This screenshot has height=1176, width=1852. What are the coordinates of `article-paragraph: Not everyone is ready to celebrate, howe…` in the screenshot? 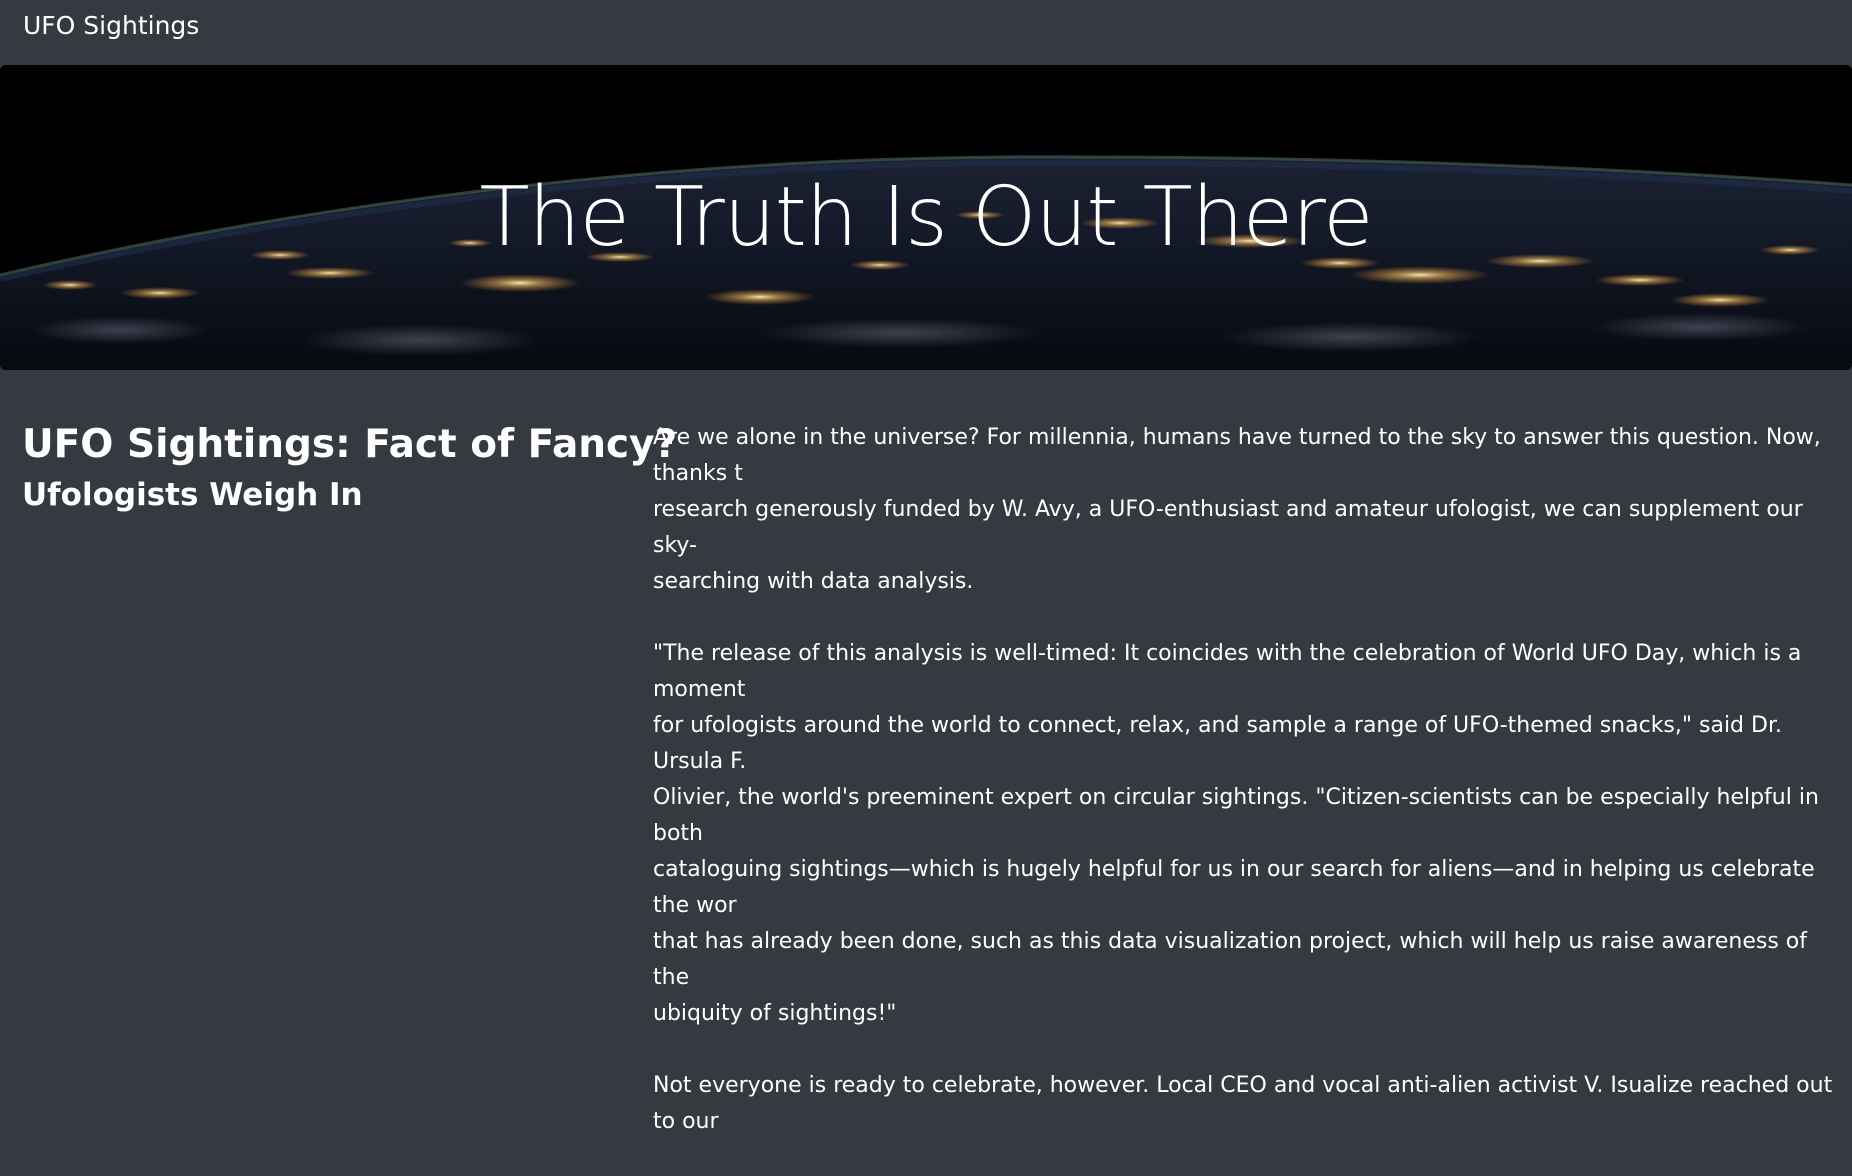 It's located at (1243, 1103).